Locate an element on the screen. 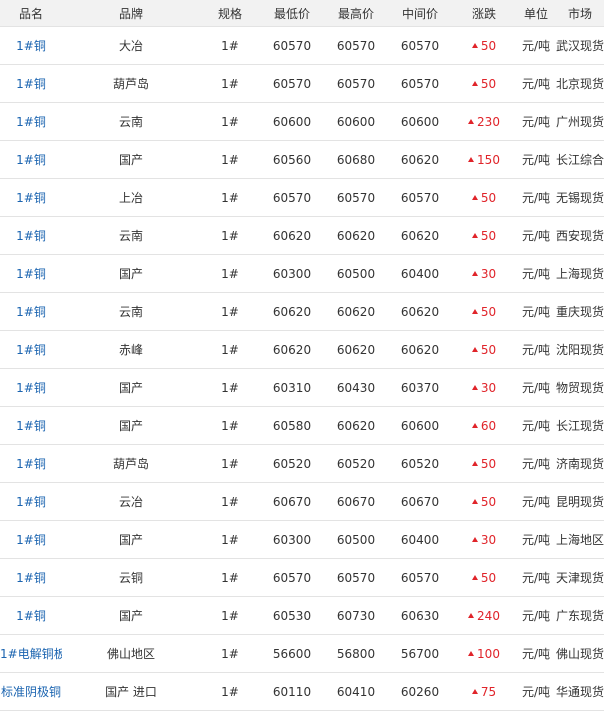 The width and height of the screenshot is (604, 712). table-row: 1#铜 国产 1# 60580 60620 60600 60 元/吨 长江现货 is located at coordinates (302, 425).